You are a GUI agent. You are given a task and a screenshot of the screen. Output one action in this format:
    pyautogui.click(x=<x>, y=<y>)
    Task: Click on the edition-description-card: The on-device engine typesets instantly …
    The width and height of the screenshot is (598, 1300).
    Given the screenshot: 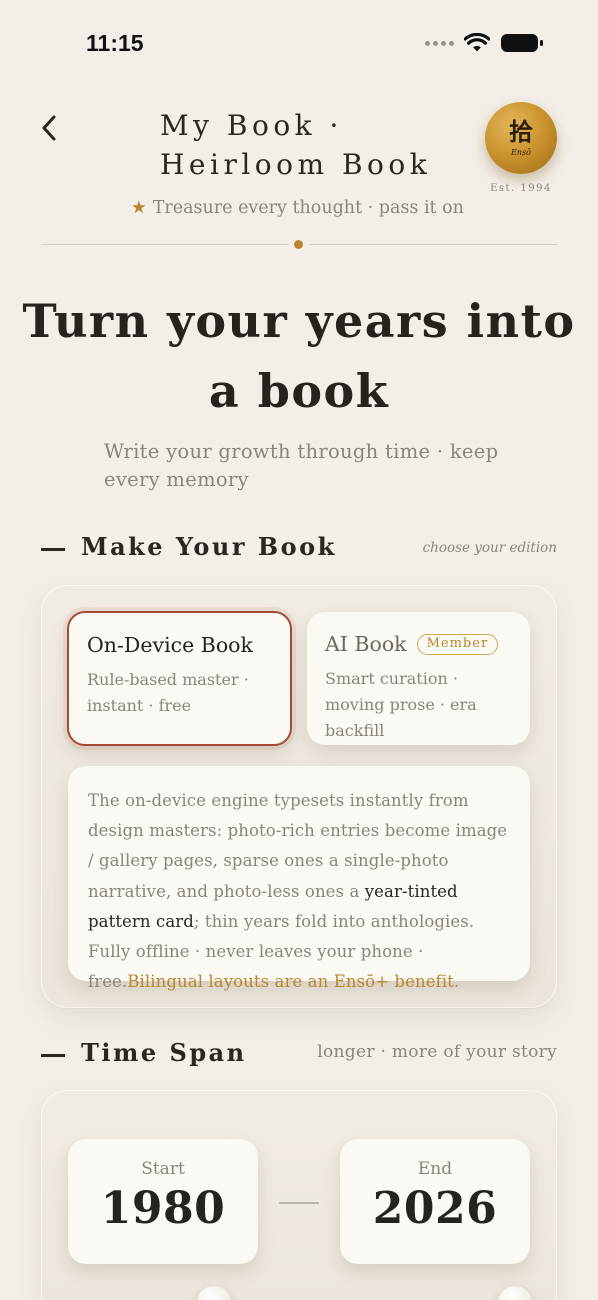 What is the action you would take?
    pyautogui.click(x=299, y=878)
    